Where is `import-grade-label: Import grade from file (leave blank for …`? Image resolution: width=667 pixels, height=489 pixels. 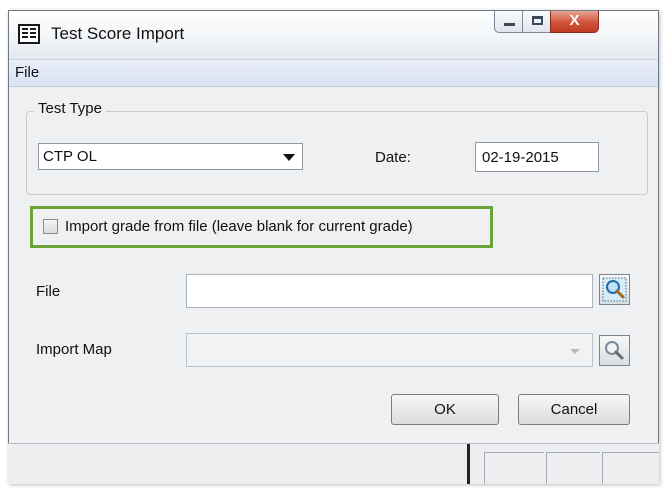 import-grade-label: Import grade from file (leave blank for … is located at coordinates (239, 226).